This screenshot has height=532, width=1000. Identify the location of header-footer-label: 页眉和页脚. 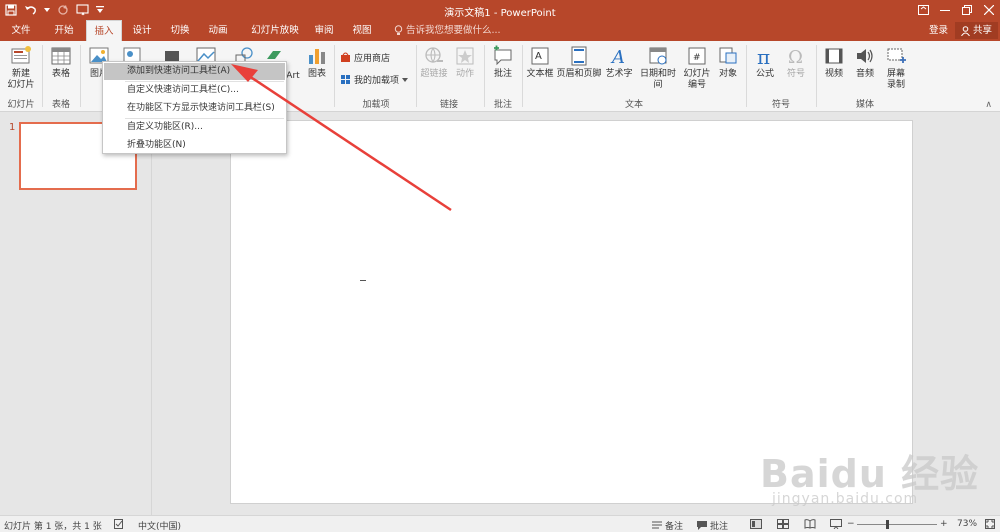
(579, 74).